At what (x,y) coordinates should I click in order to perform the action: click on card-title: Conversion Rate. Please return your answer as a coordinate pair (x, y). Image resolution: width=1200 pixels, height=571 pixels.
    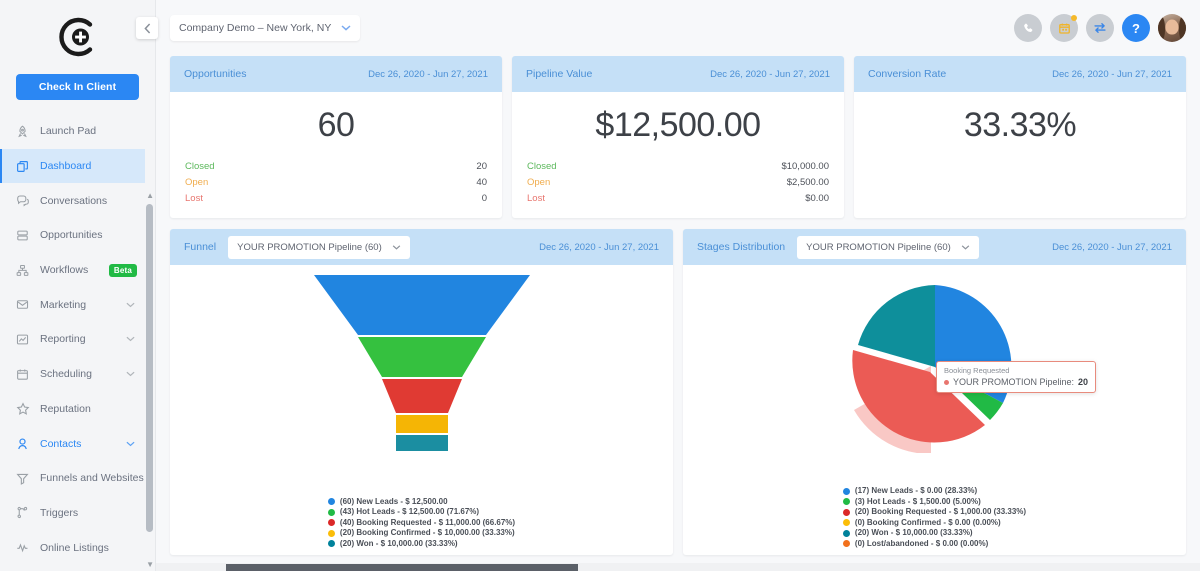
    Looking at the image, I should click on (907, 74).